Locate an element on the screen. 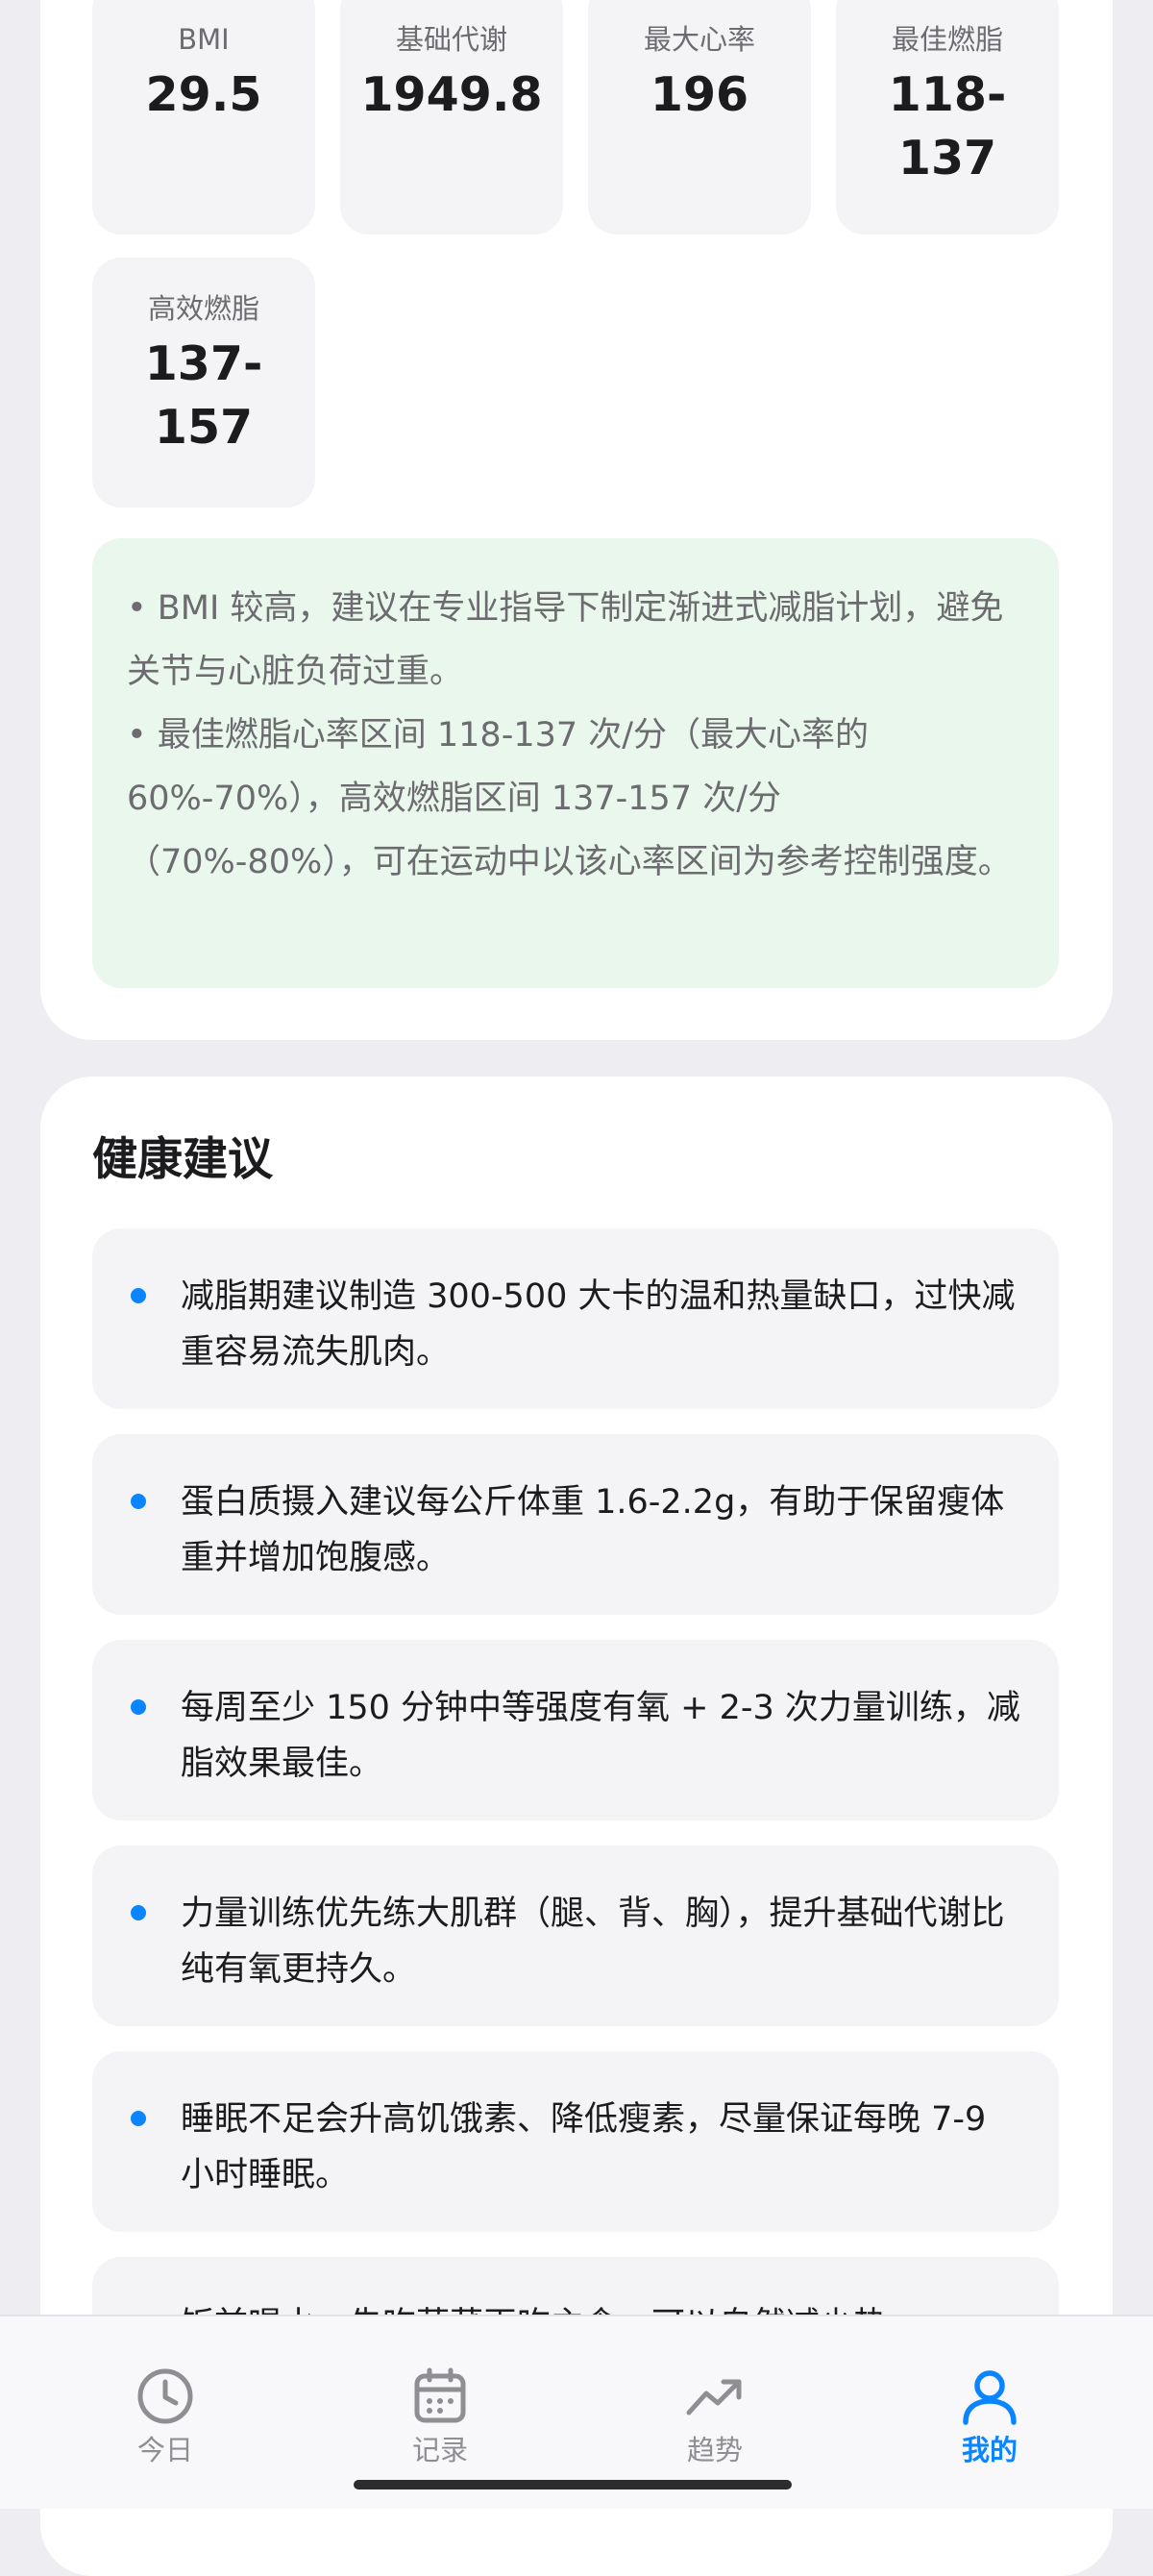 This screenshot has height=2576, width=1153. advice-text: 力量训练优先练大肌群（腿、背、胸），提升基础代谢比纯有氧更持久。 is located at coordinates (593, 1942).